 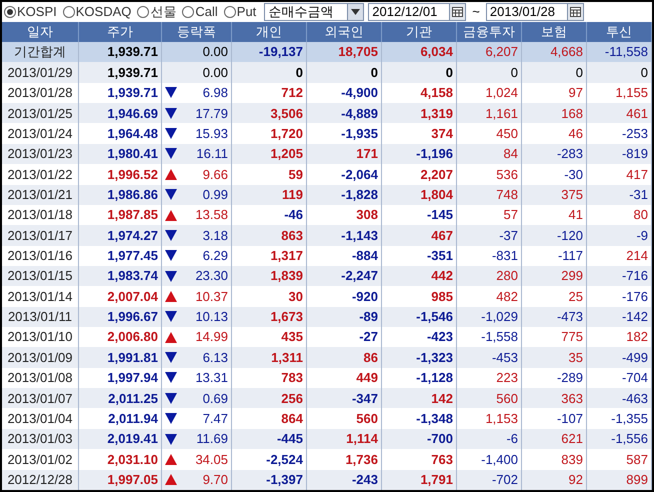 What do you see at coordinates (104, 12) in the screenshot?
I see `radio-label: KOSDAQ` at bounding box center [104, 12].